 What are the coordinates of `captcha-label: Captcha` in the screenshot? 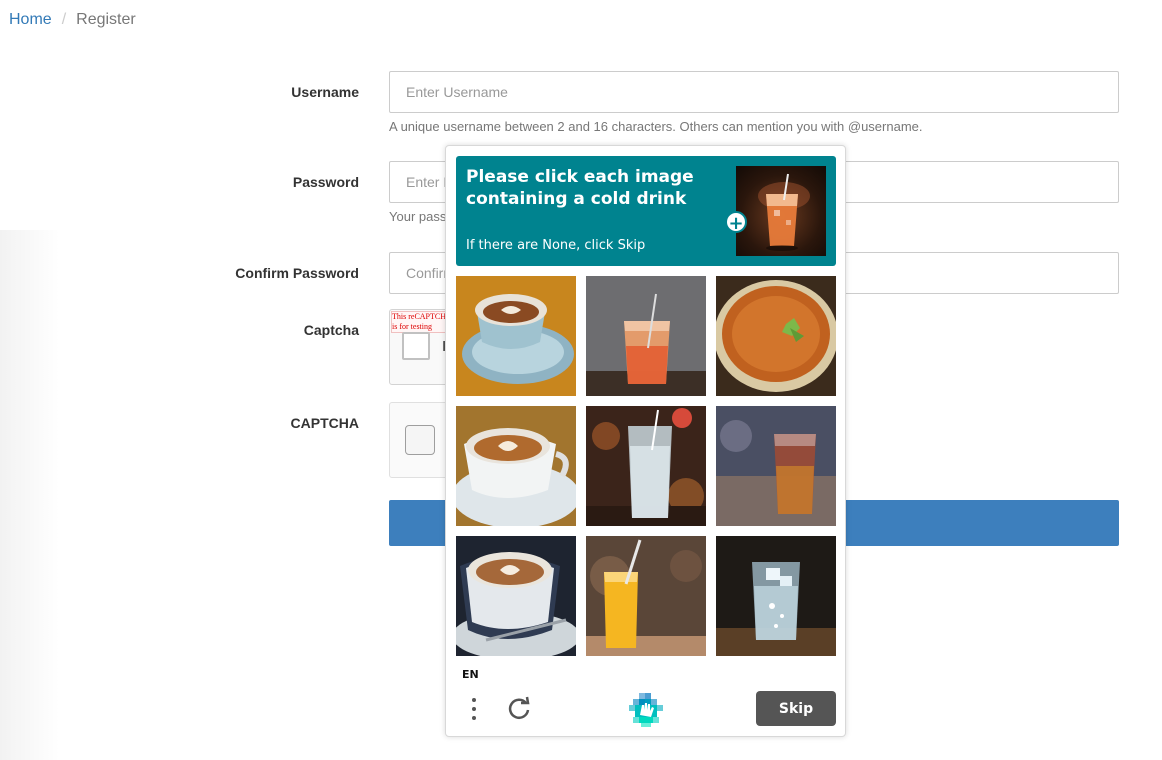 It's located at (331, 330).